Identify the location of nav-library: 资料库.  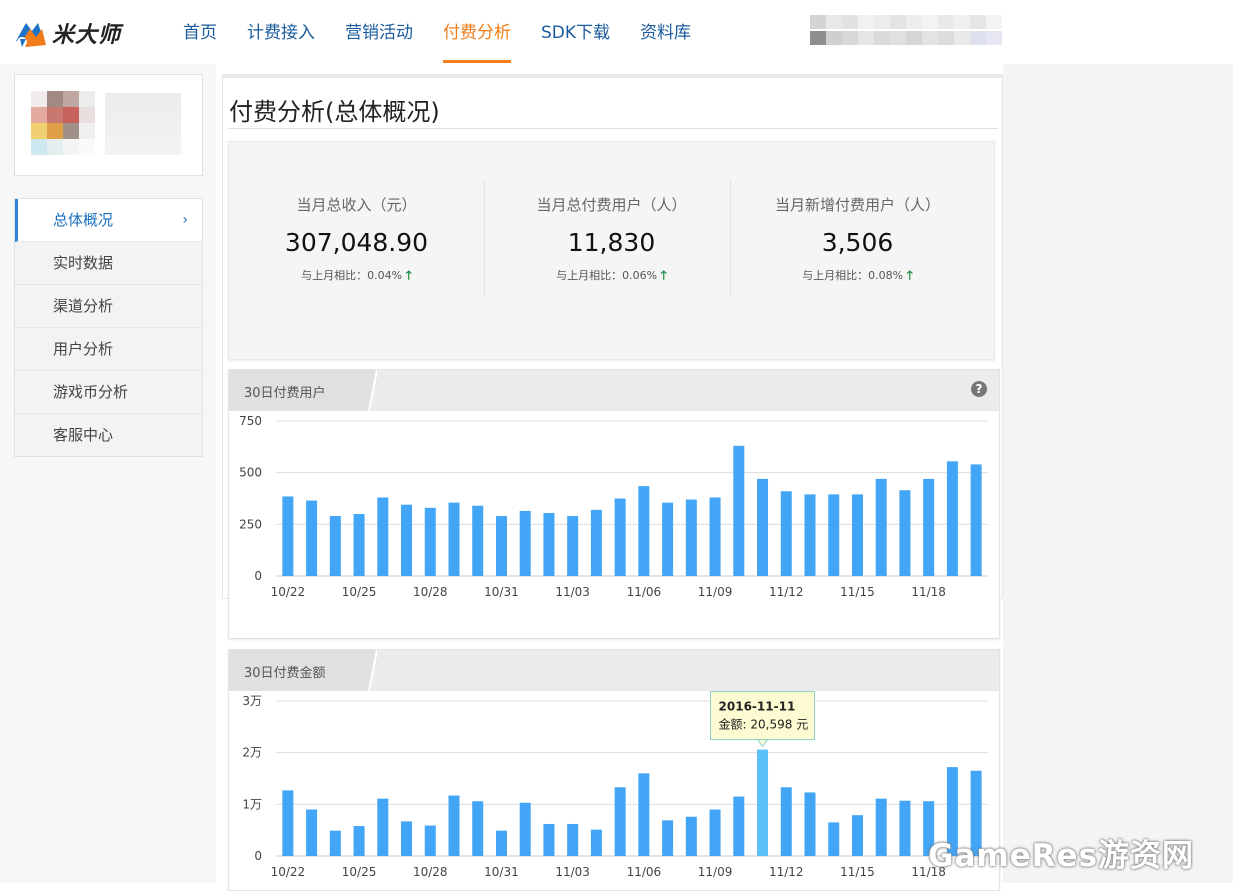
(665, 32).